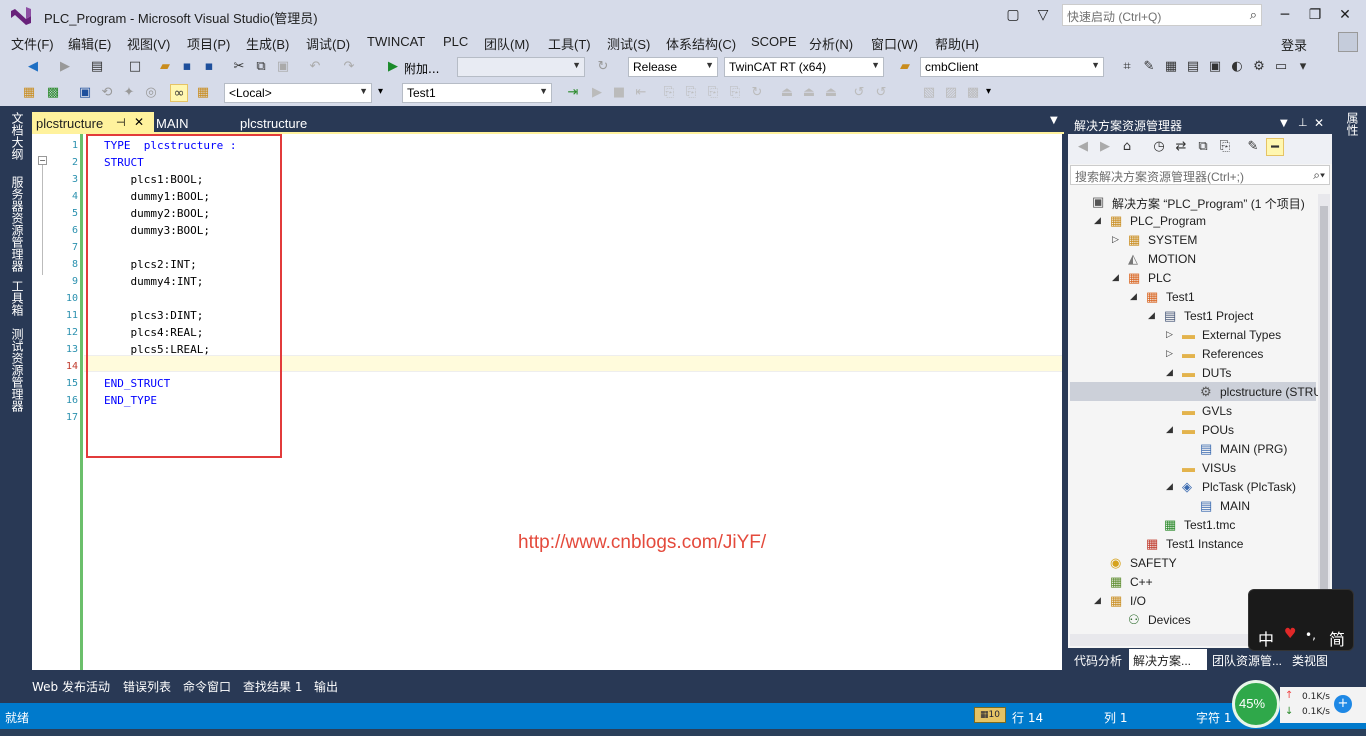  Describe the element at coordinates (1098, 660) in the screenshot. I see `tab-code-analysis: 代码分析` at that location.